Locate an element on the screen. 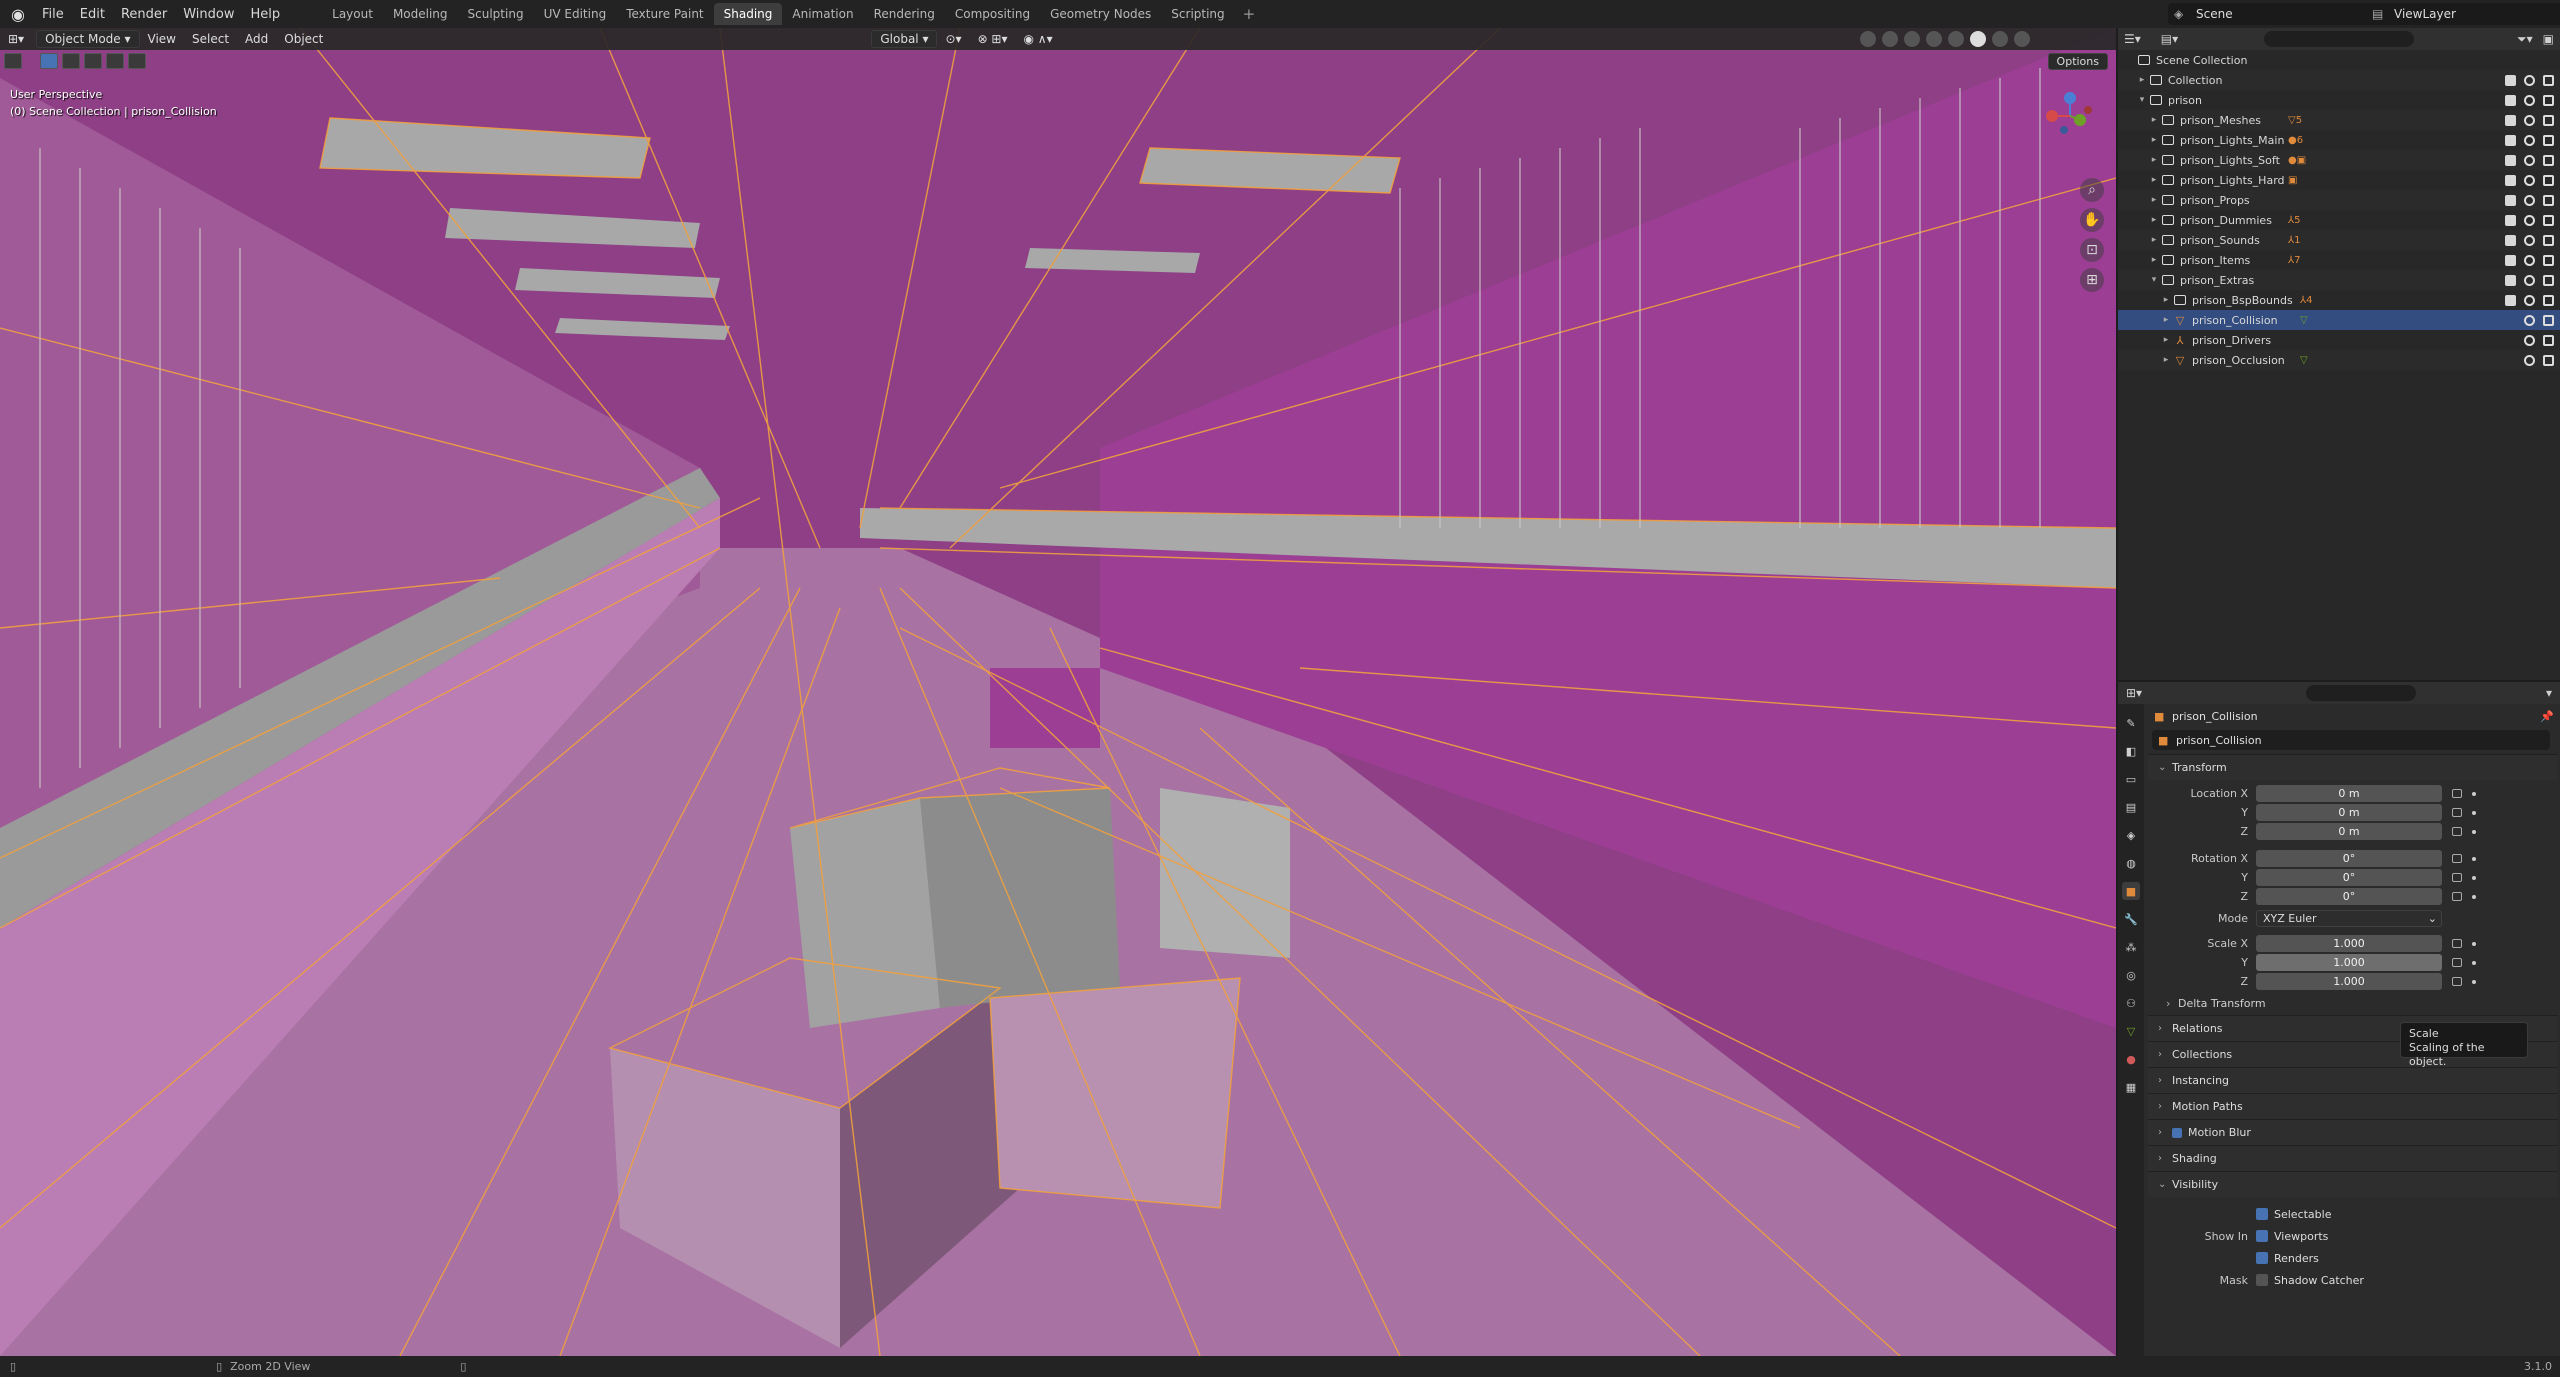 The image size is (2560, 1377). filter-icon: ⏷▾ is located at coordinates (2525, 39).